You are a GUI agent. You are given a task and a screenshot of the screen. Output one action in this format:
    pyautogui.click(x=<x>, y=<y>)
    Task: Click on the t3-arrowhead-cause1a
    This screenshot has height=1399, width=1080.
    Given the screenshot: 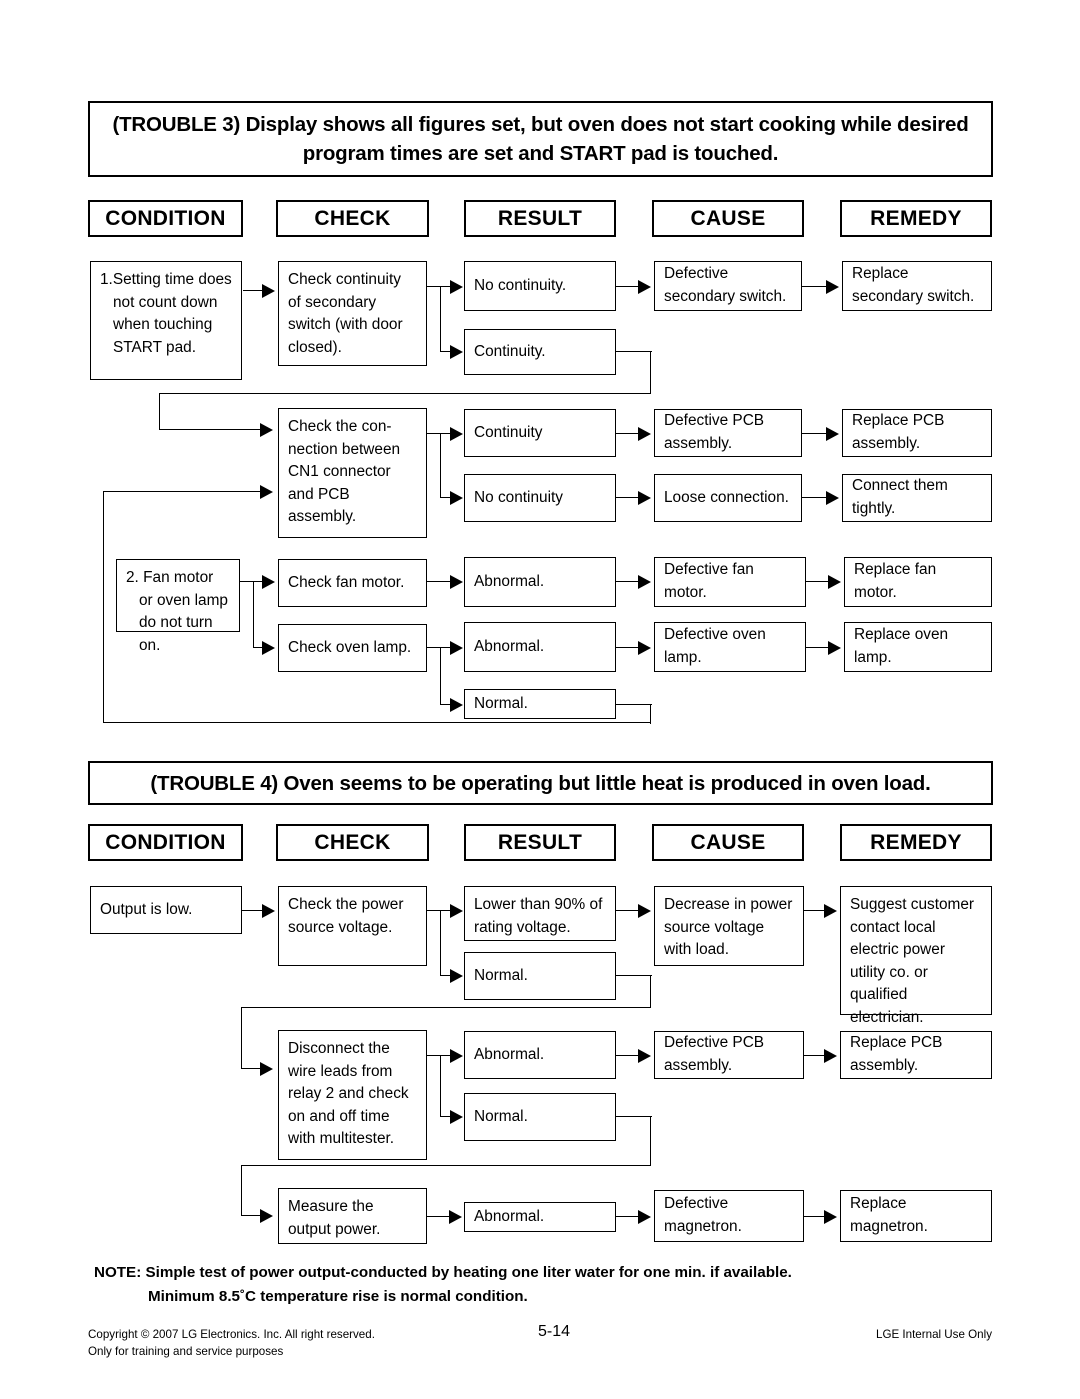 What is the action you would take?
    pyautogui.click(x=644, y=287)
    